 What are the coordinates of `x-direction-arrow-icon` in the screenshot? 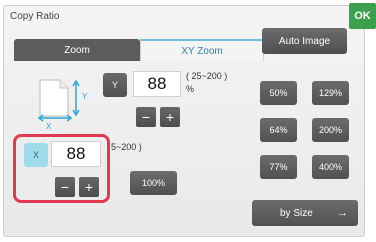 It's located at (55, 118).